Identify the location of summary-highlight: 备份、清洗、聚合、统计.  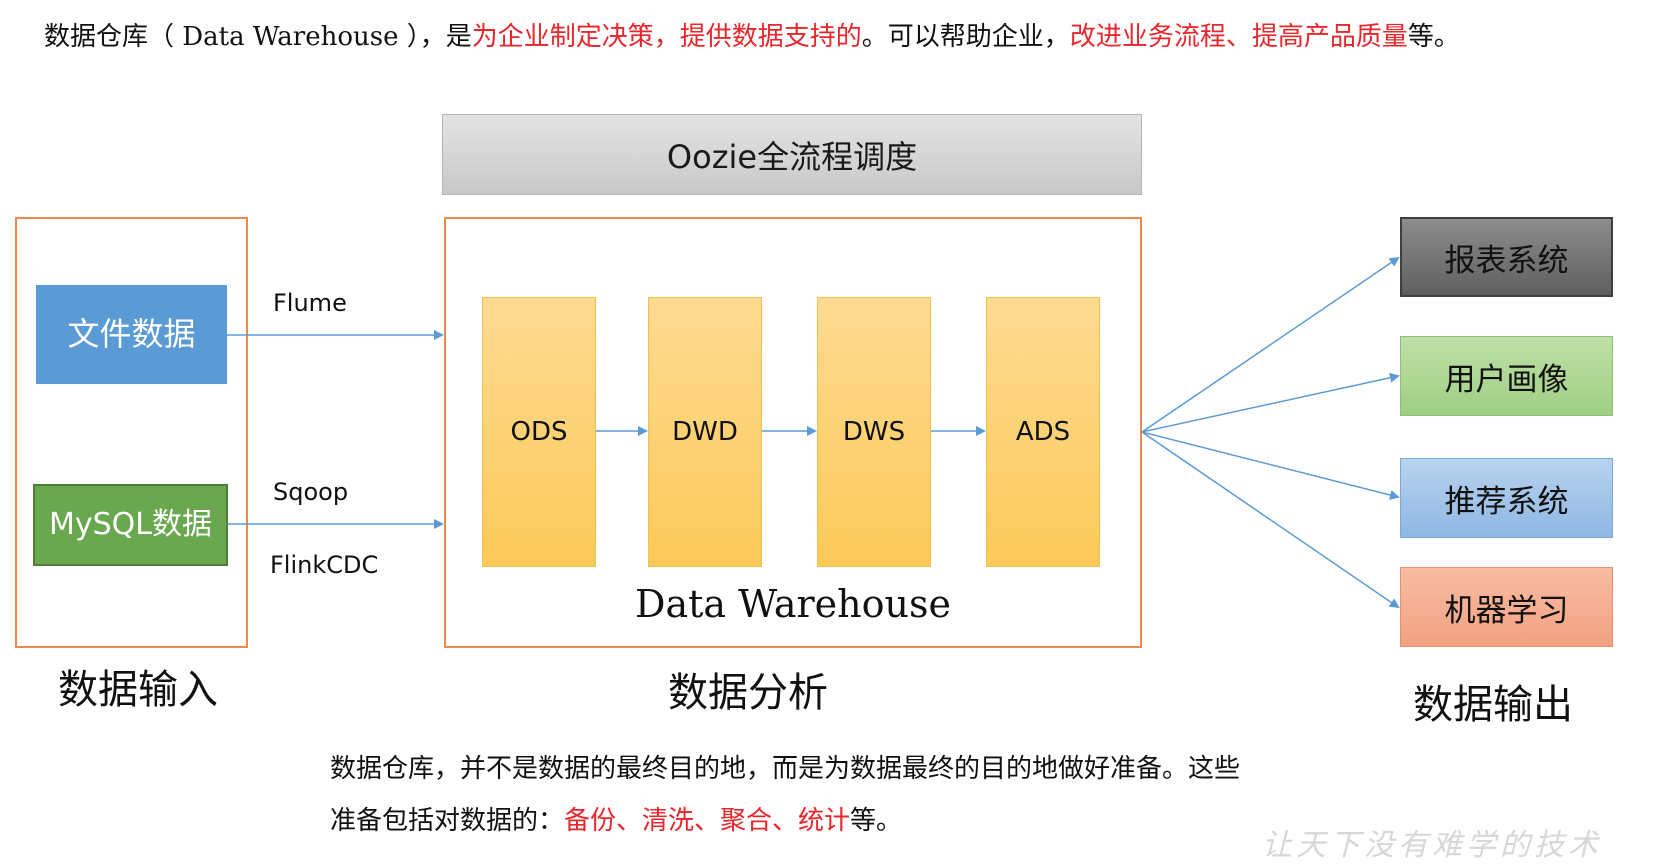
(707, 821).